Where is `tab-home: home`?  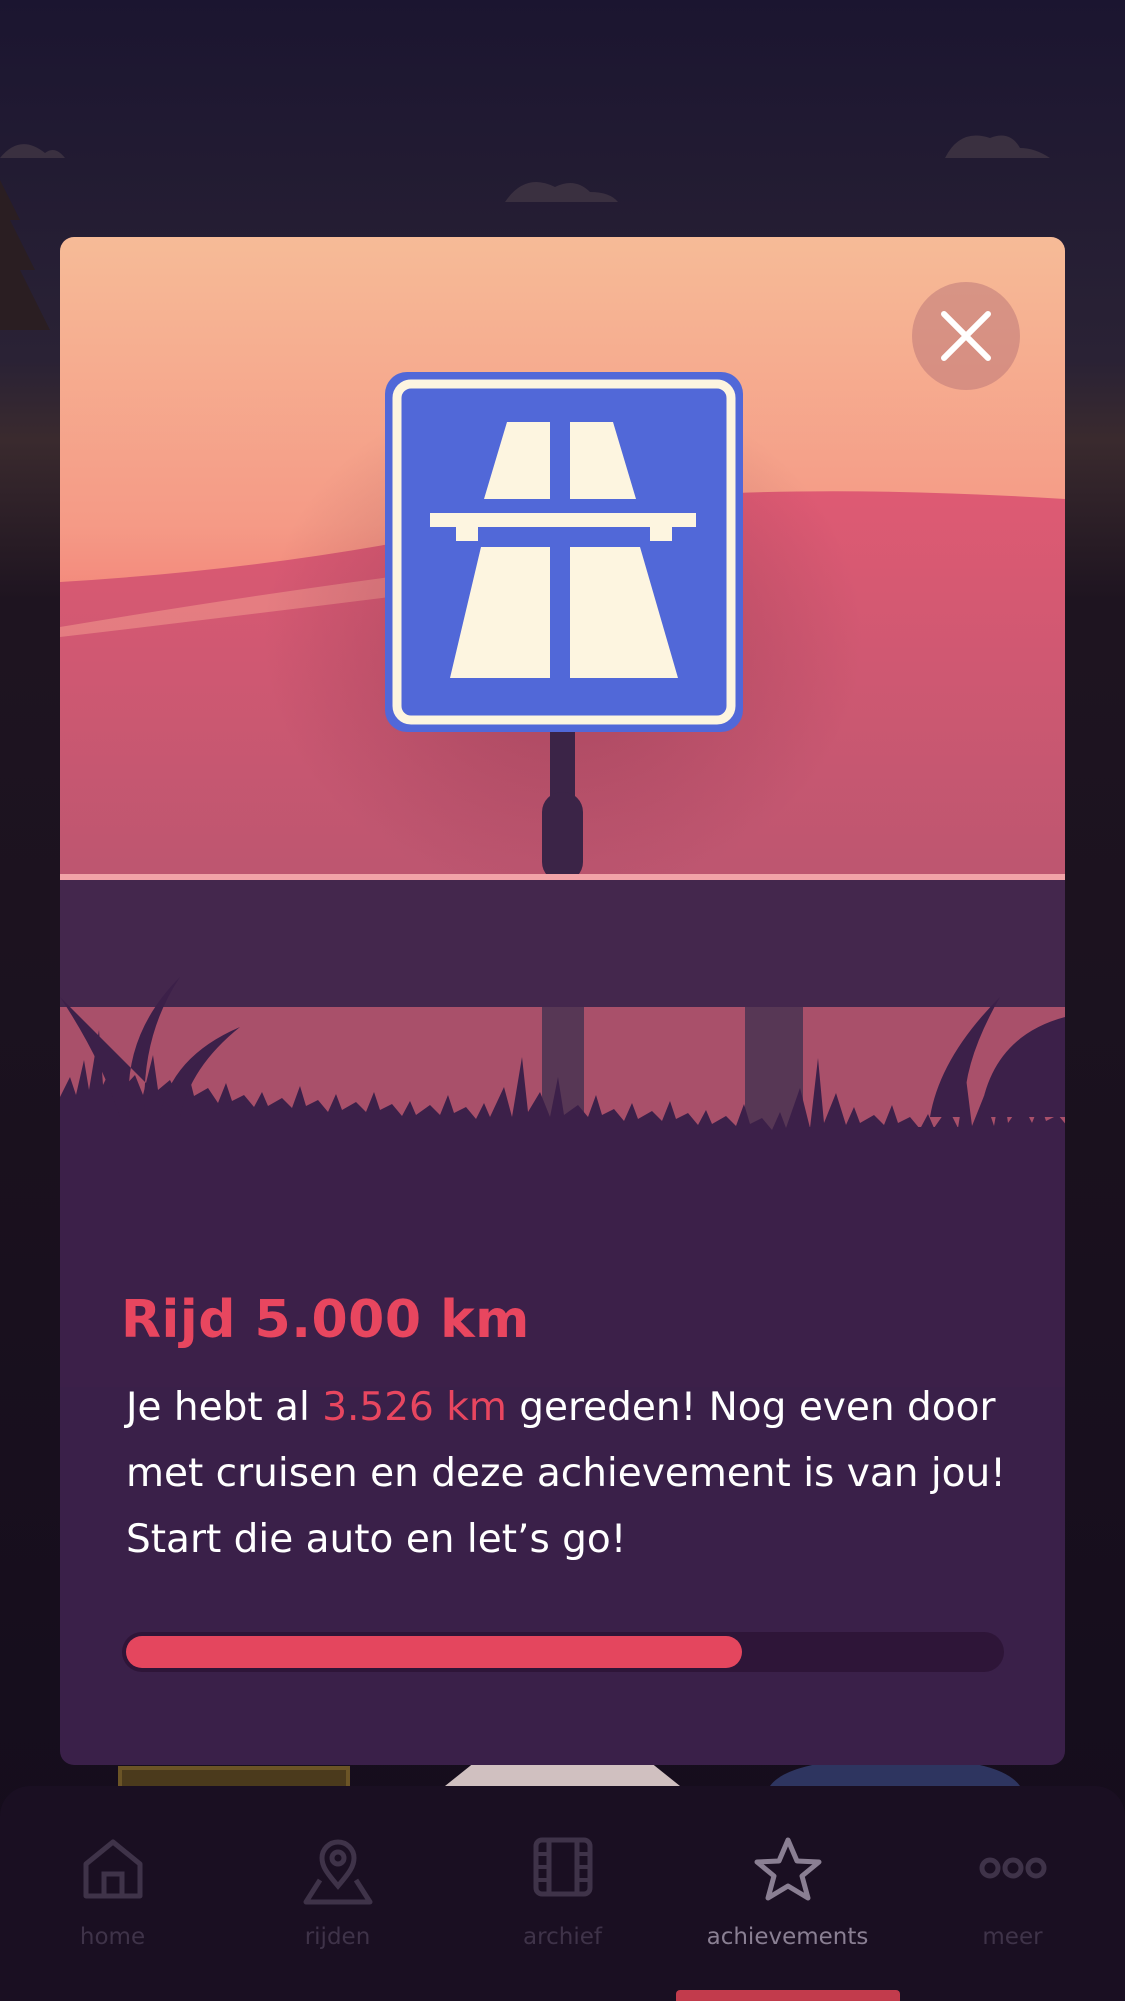
tab-home: home is located at coordinates (112, 1893).